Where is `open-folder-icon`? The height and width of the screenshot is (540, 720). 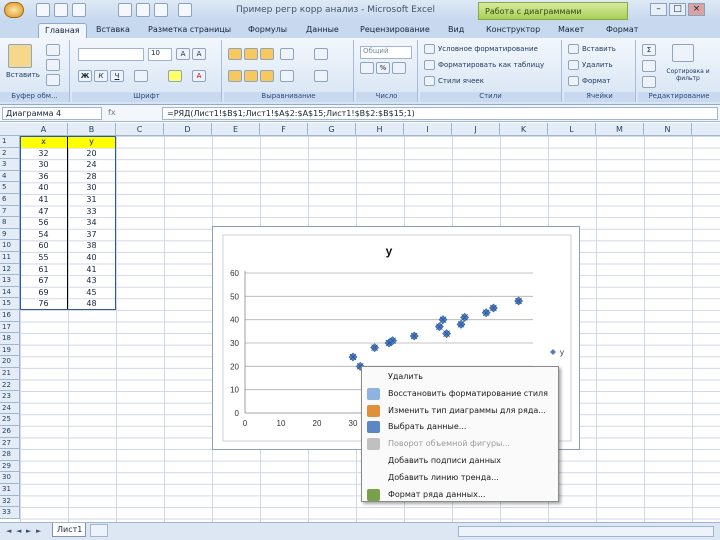 open-folder-icon is located at coordinates (143, 10).